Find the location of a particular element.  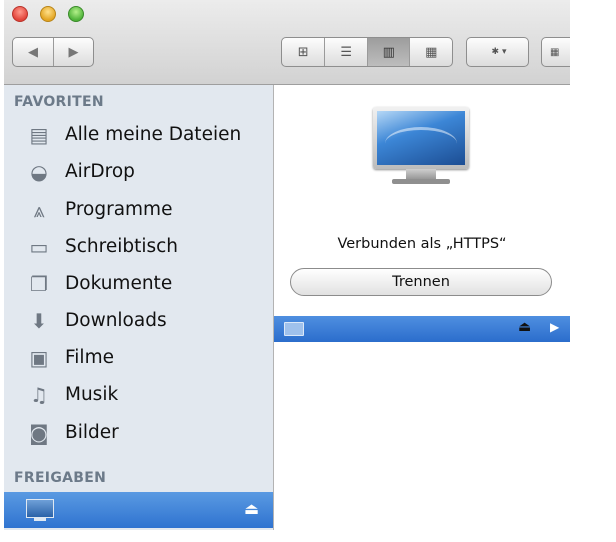

back-forward-group: ◀ ▶ is located at coordinates (53, 52).